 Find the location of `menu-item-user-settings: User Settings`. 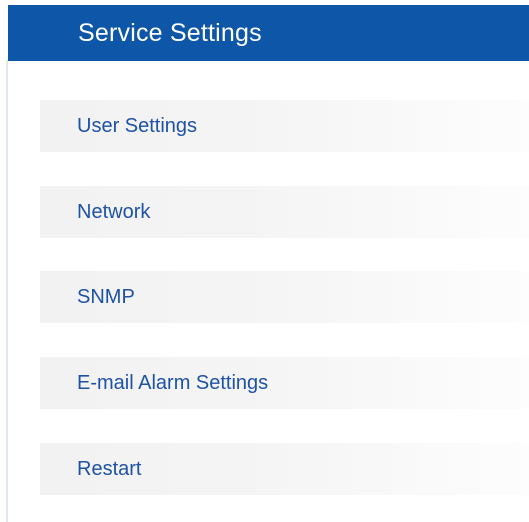

menu-item-user-settings: User Settings is located at coordinates (284, 126).